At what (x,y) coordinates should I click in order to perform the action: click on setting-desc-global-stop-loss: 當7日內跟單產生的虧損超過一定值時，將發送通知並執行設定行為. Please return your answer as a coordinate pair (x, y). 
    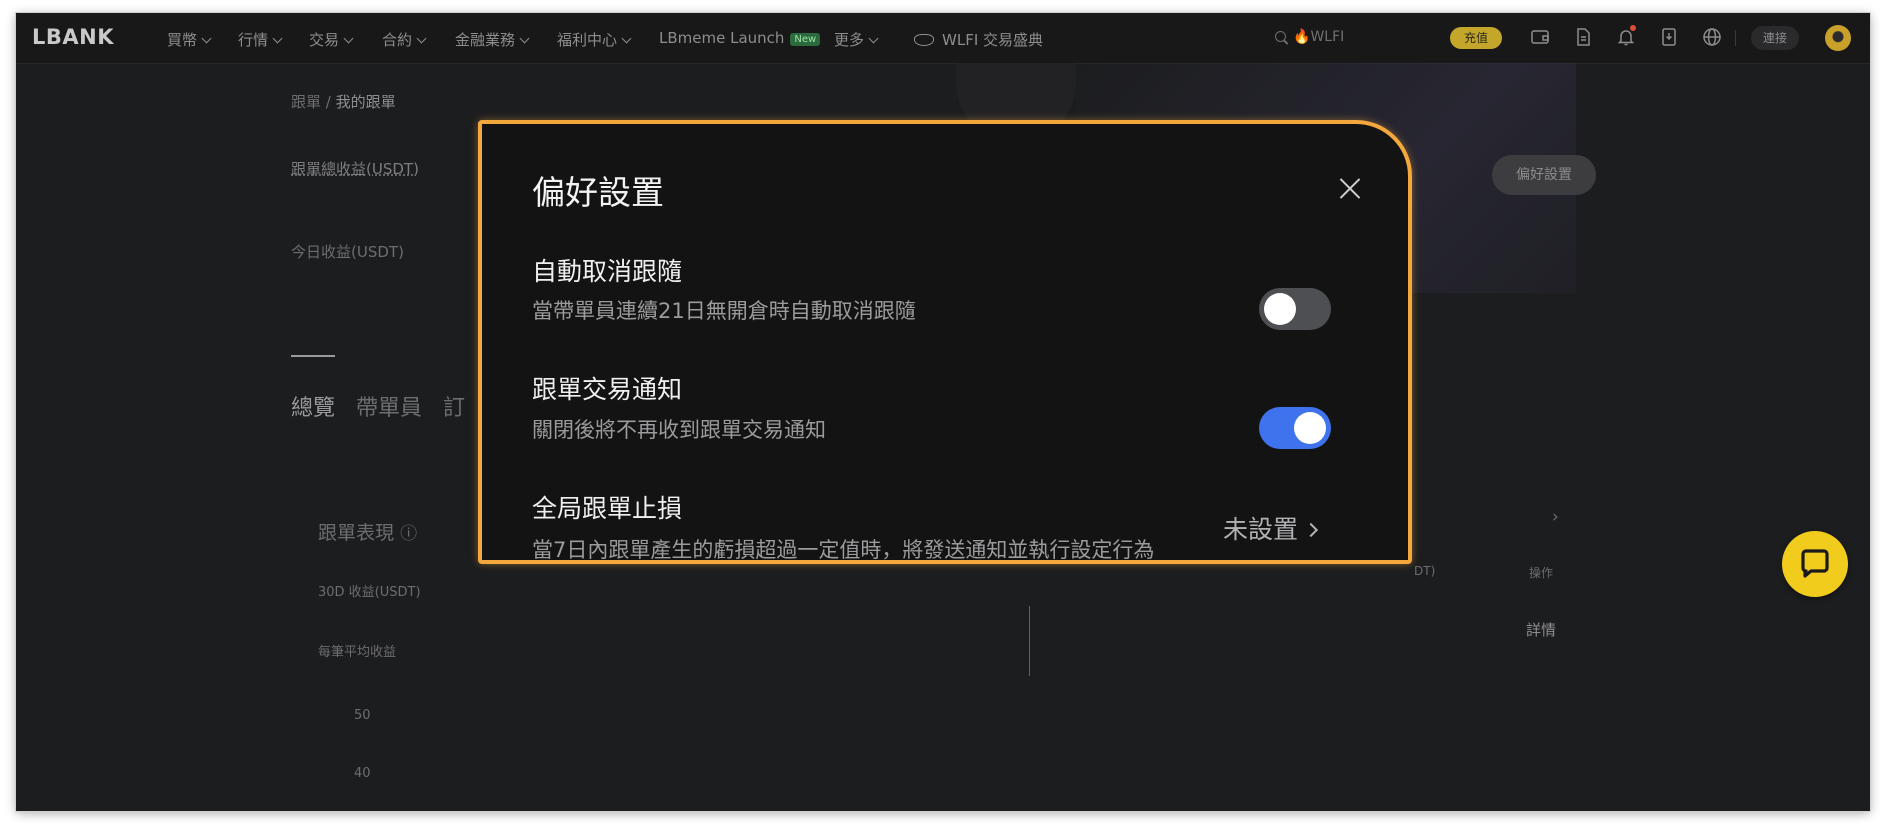
    Looking at the image, I should click on (843, 550).